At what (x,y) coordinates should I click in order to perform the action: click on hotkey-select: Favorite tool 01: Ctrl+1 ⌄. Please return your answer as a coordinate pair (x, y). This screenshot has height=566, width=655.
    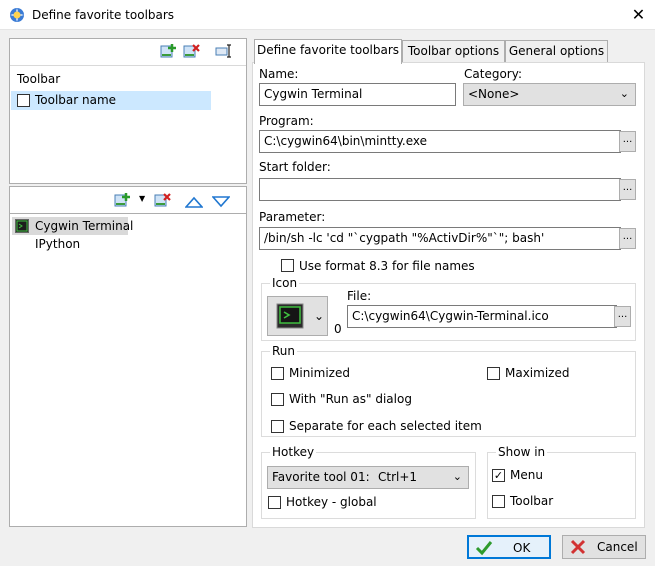
    Looking at the image, I should click on (368, 477).